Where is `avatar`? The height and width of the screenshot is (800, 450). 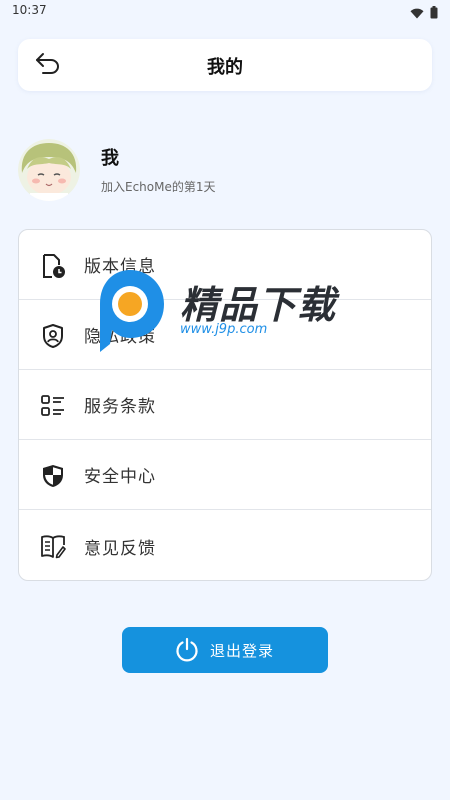
avatar is located at coordinates (49, 170).